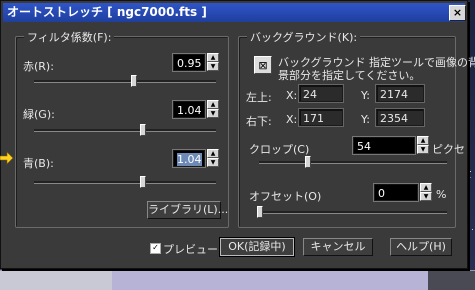  Describe the element at coordinates (125, 182) in the screenshot. I see `blue-slider-track` at that location.